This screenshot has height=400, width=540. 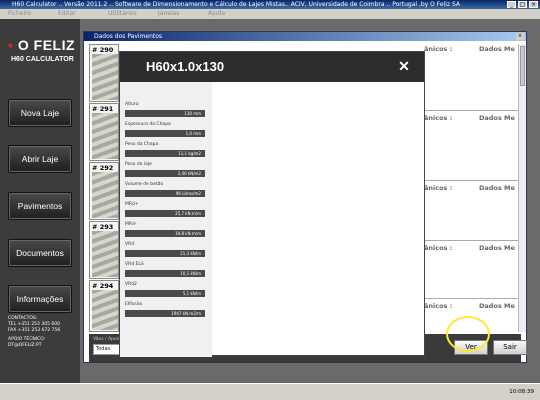 I want to click on menu-item-janelas: Janelas, so click(x=168, y=14).